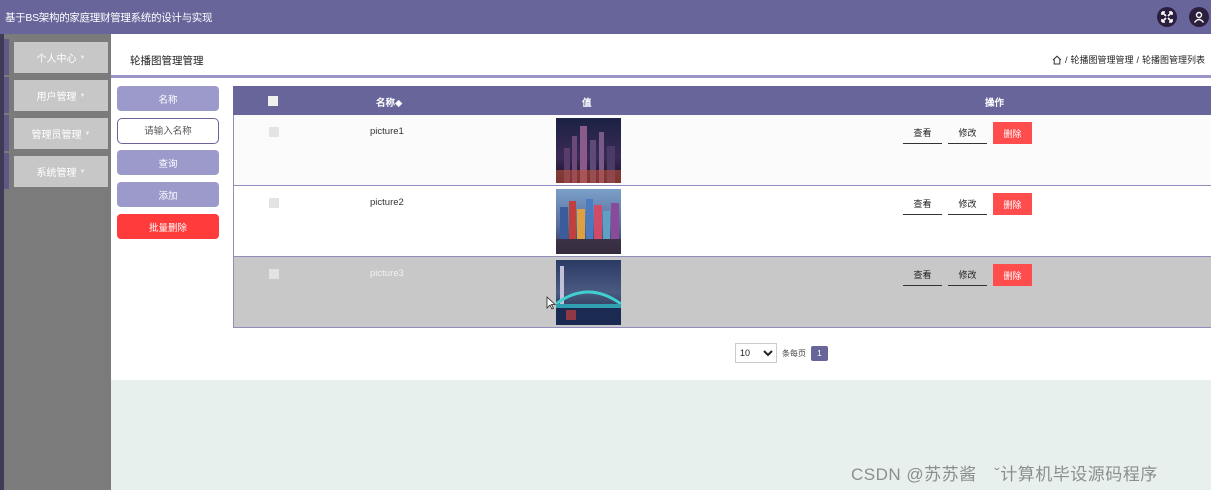 The height and width of the screenshot is (490, 1211). What do you see at coordinates (722, 292) in the screenshot?
I see `table-row: picture3 查看 修改 删除` at bounding box center [722, 292].